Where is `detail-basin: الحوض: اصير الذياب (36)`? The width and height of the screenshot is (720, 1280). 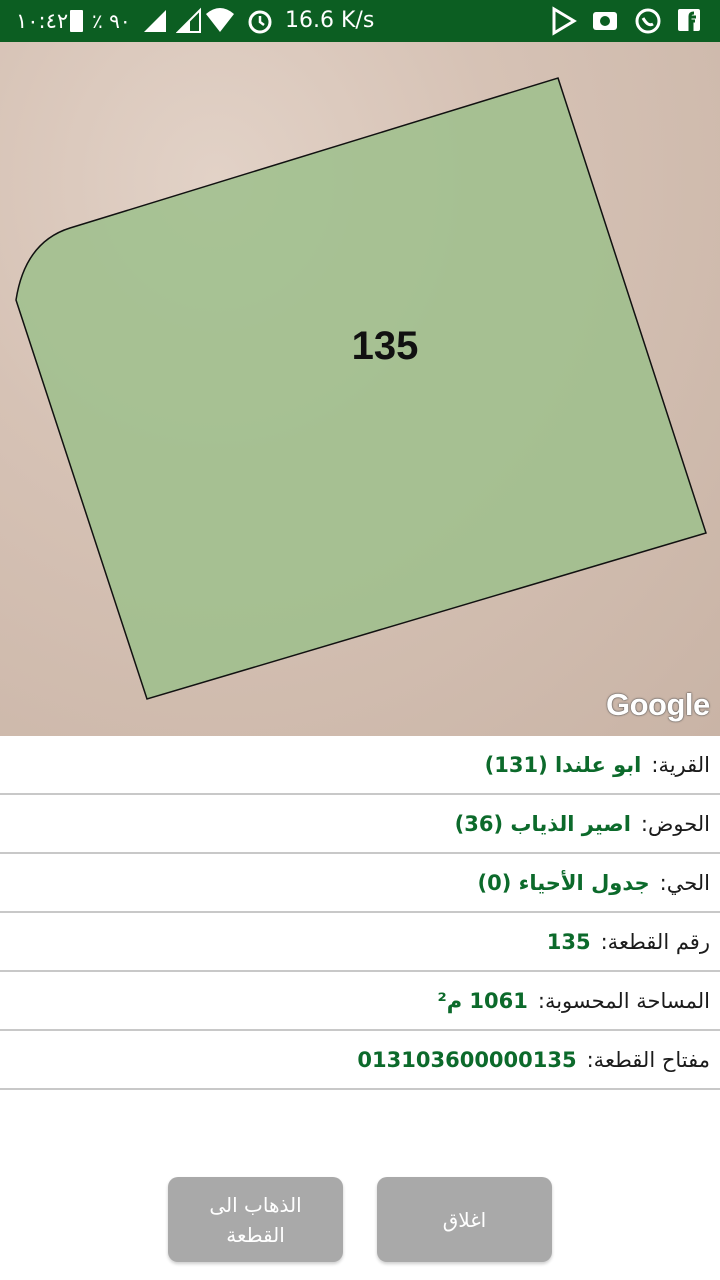
detail-basin: الحوض: اصير الذياب (36) is located at coordinates (360, 824).